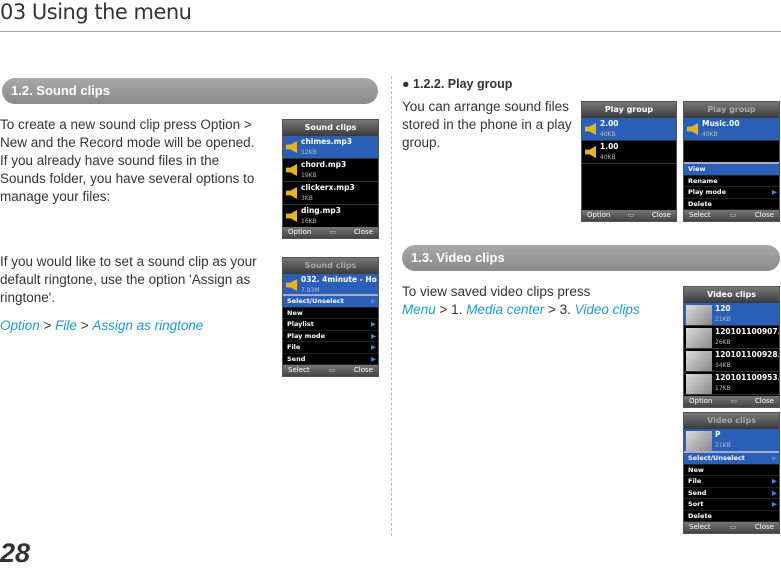  Describe the element at coordinates (731, 314) in the screenshot. I see `phone-list-item: 120 21KB` at that location.